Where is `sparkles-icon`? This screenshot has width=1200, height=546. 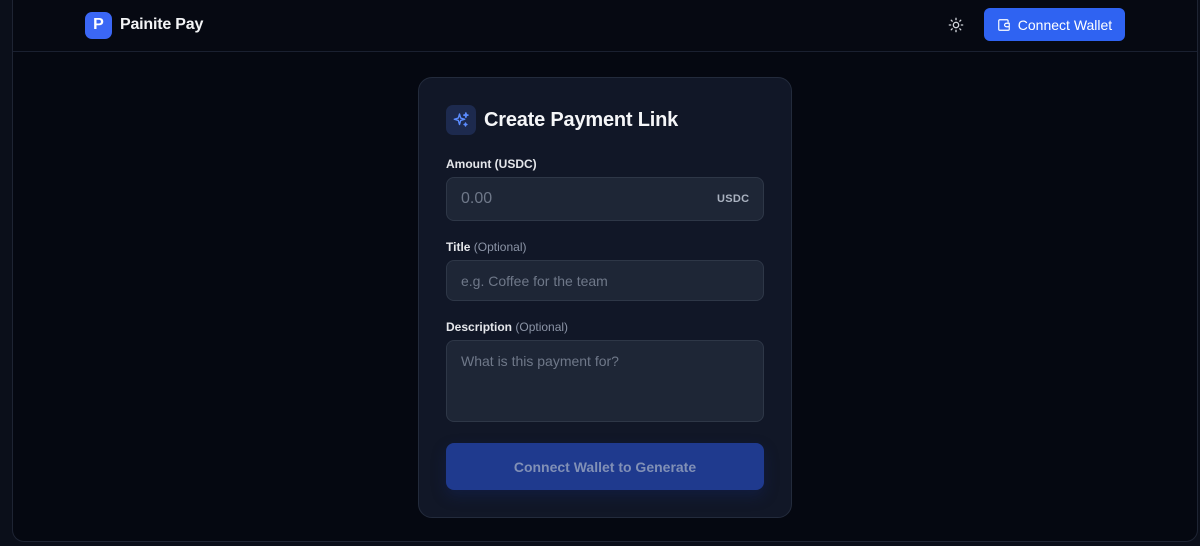
sparkles-icon is located at coordinates (461, 119).